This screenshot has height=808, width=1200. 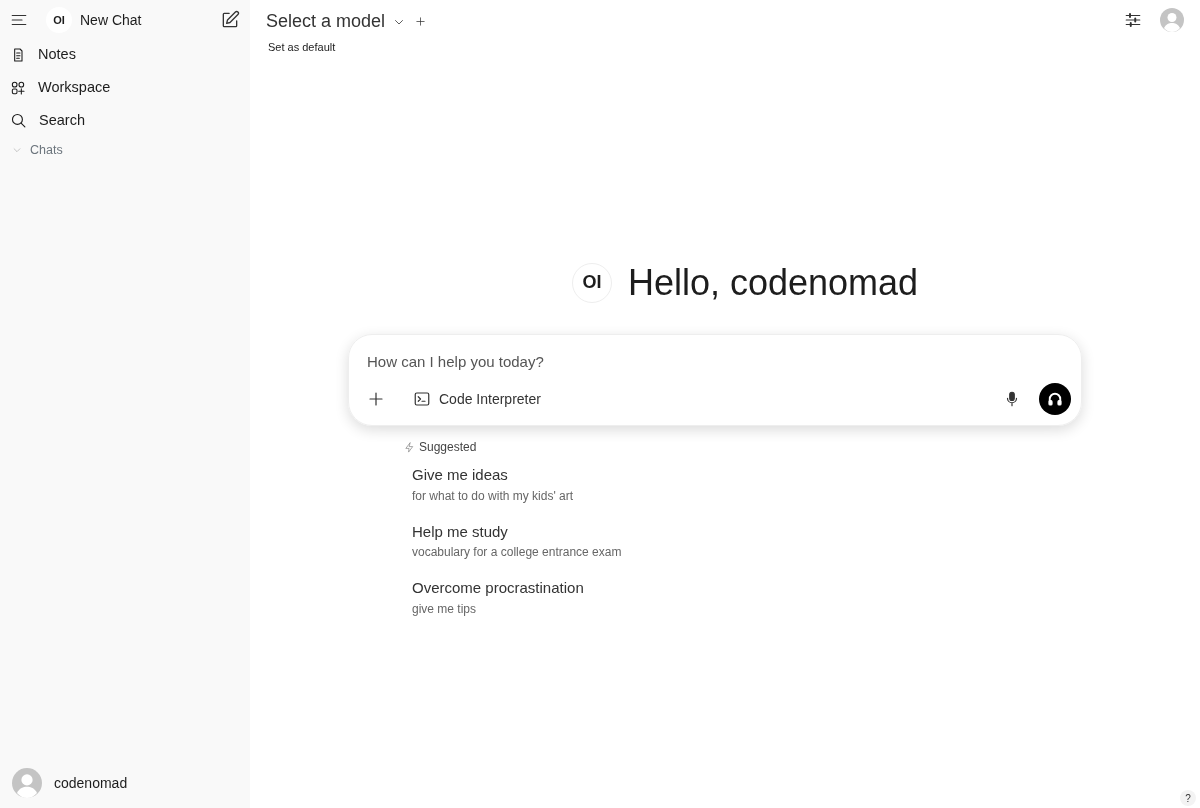 I want to click on voice-mode-button, so click(x=1055, y=399).